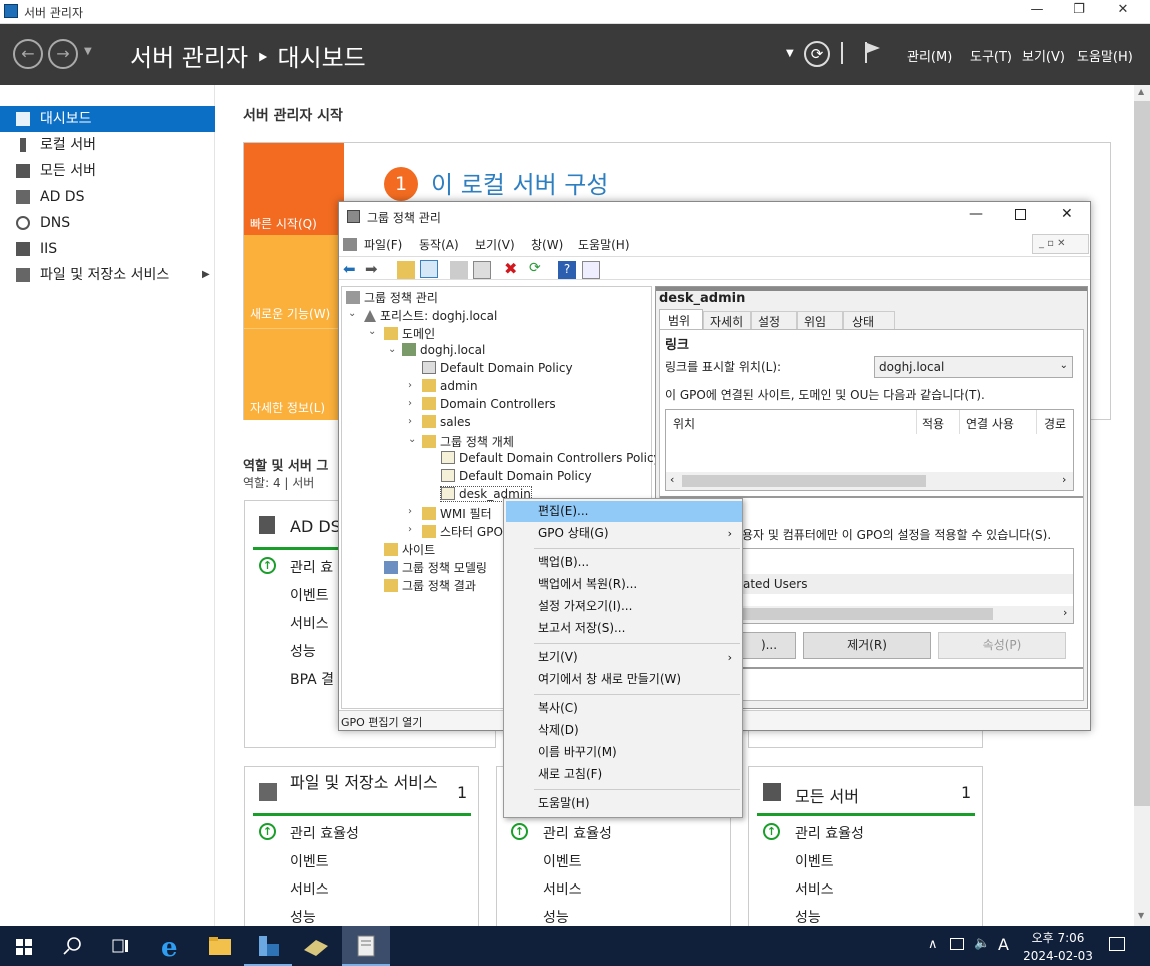  Describe the element at coordinates (547, 244) in the screenshot. I see `gpmc-menu-window: 창(W)` at that location.